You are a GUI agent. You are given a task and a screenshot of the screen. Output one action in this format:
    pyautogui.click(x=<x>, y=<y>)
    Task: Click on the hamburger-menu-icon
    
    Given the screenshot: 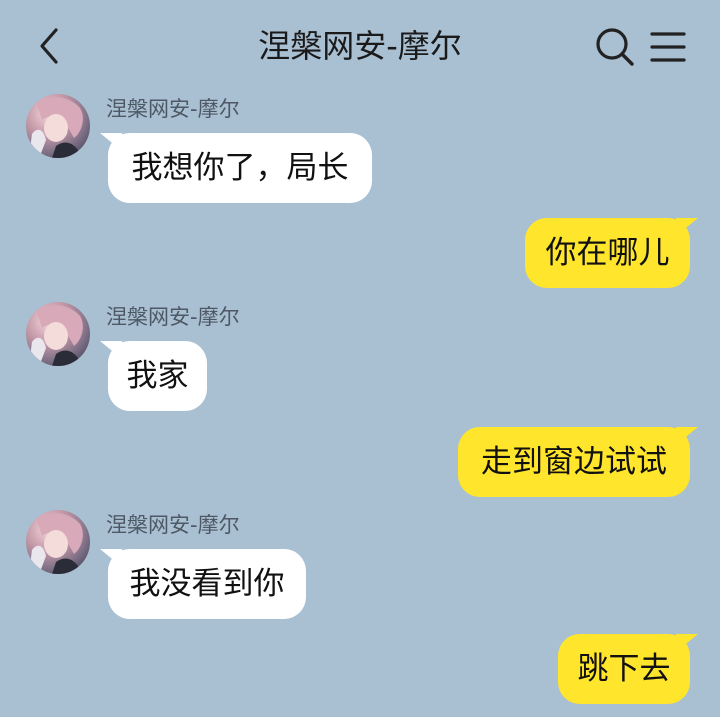 What is the action you would take?
    pyautogui.click(x=668, y=47)
    